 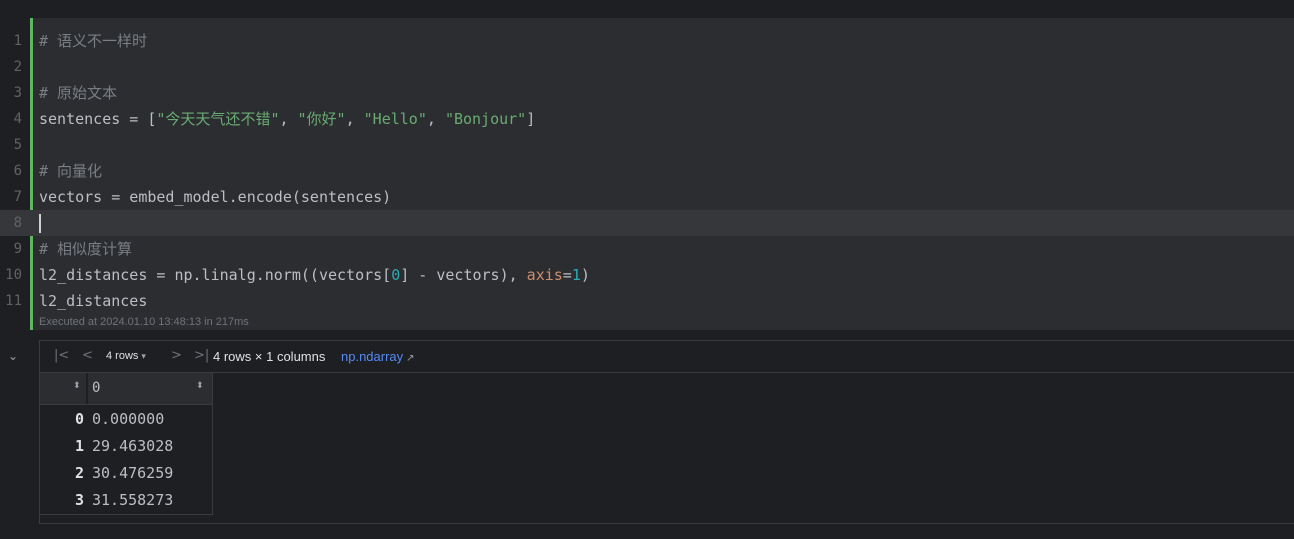 What do you see at coordinates (176, 355) in the screenshot?
I see `next-page-icon: >` at bounding box center [176, 355].